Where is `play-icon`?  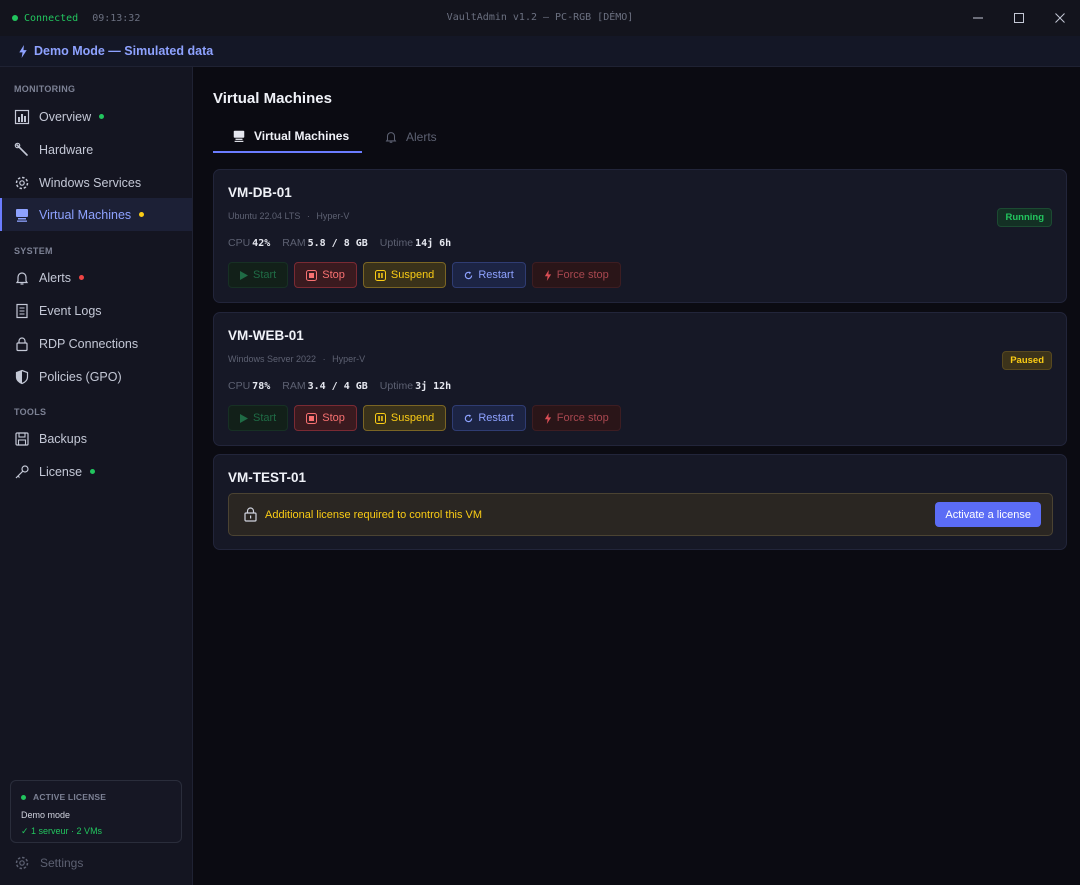
play-icon is located at coordinates (244, 275).